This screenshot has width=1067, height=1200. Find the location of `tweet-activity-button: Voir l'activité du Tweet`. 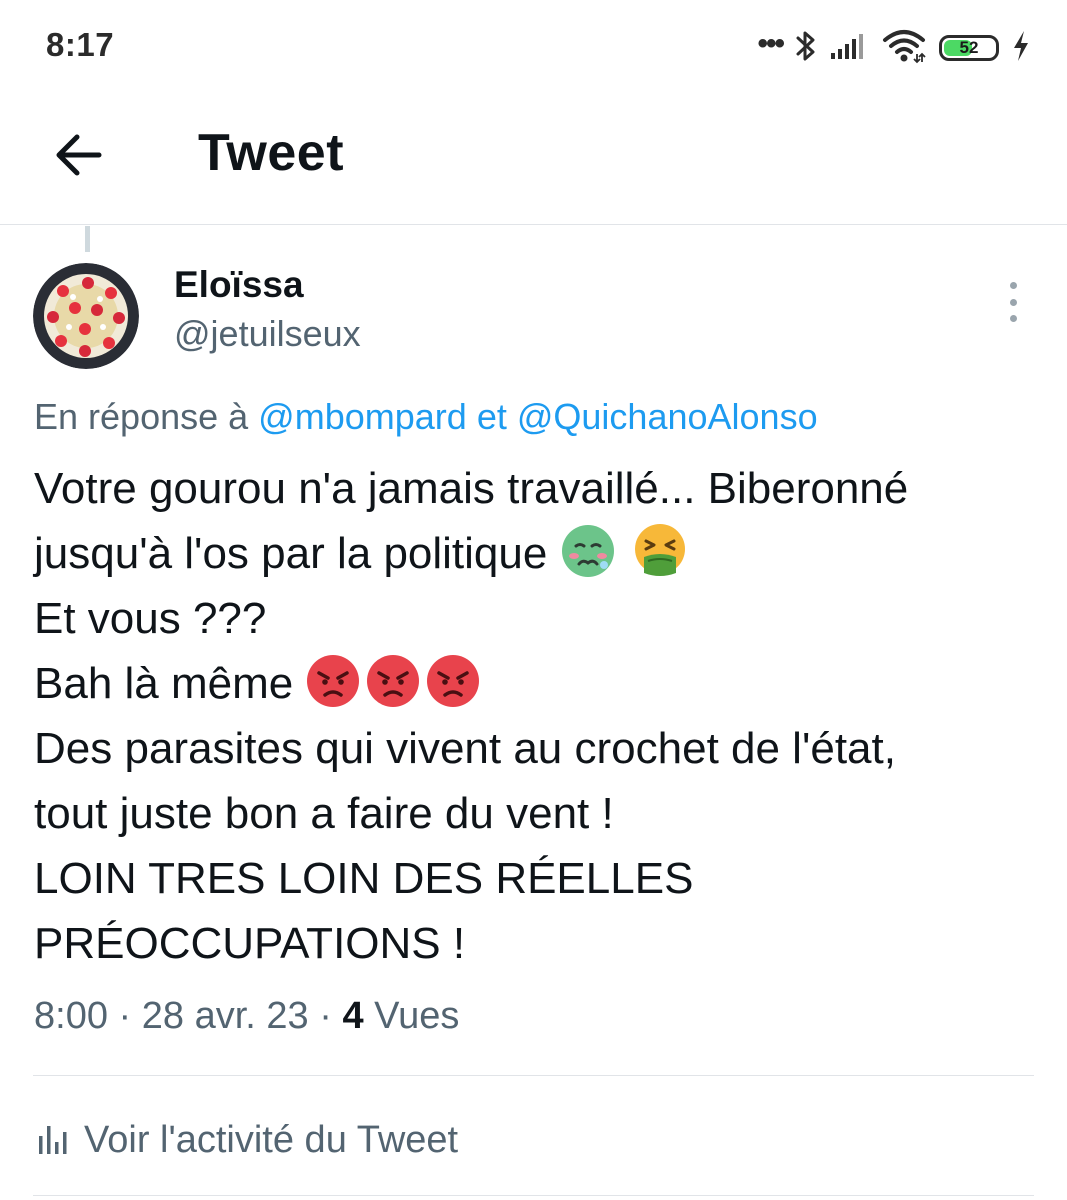

tweet-activity-button: Voir l'activité du Tweet is located at coordinates (246, 1140).